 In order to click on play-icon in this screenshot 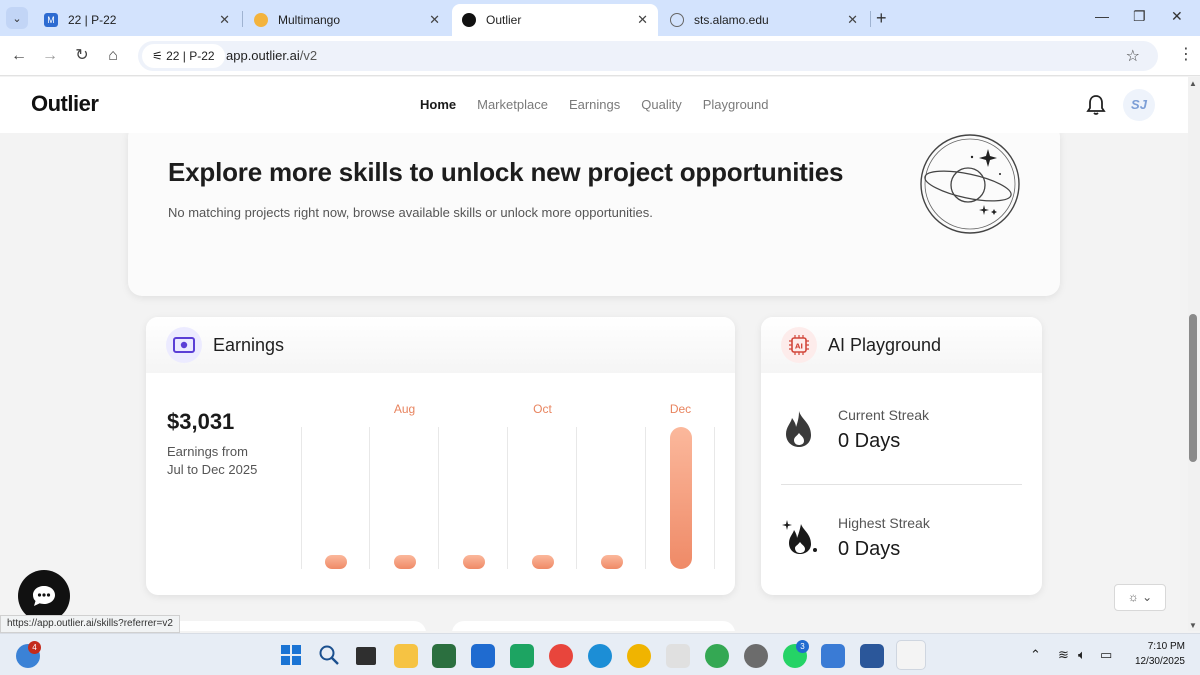, I will do `click(522, 656)`.